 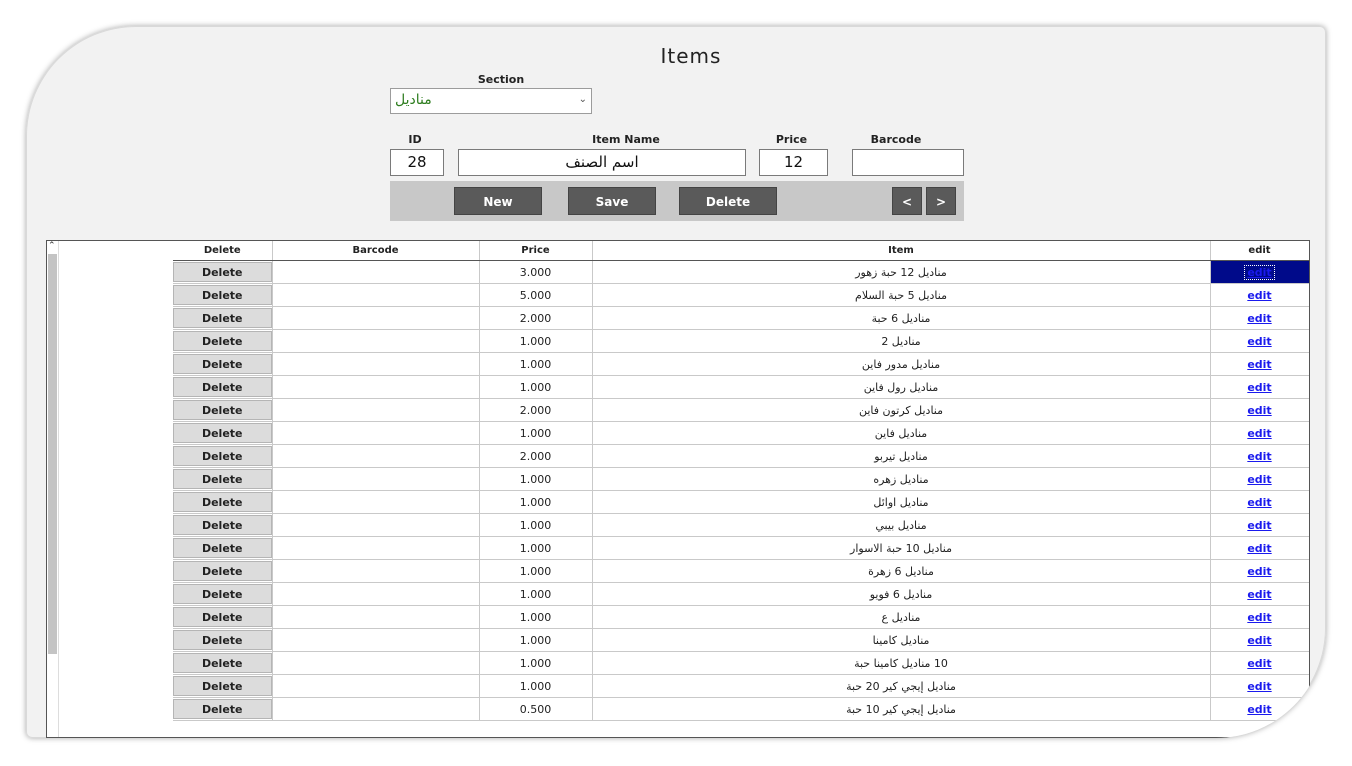 I want to click on table-row: Delete 1.000 مناديل ع edit, so click(x=741, y=617).